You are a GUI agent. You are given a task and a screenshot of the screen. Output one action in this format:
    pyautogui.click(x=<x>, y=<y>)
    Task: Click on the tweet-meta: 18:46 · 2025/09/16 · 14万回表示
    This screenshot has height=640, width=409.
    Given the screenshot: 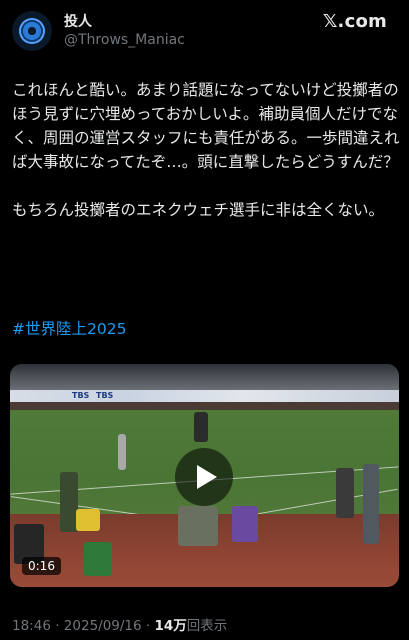 What is the action you would take?
    pyautogui.click(x=119, y=624)
    